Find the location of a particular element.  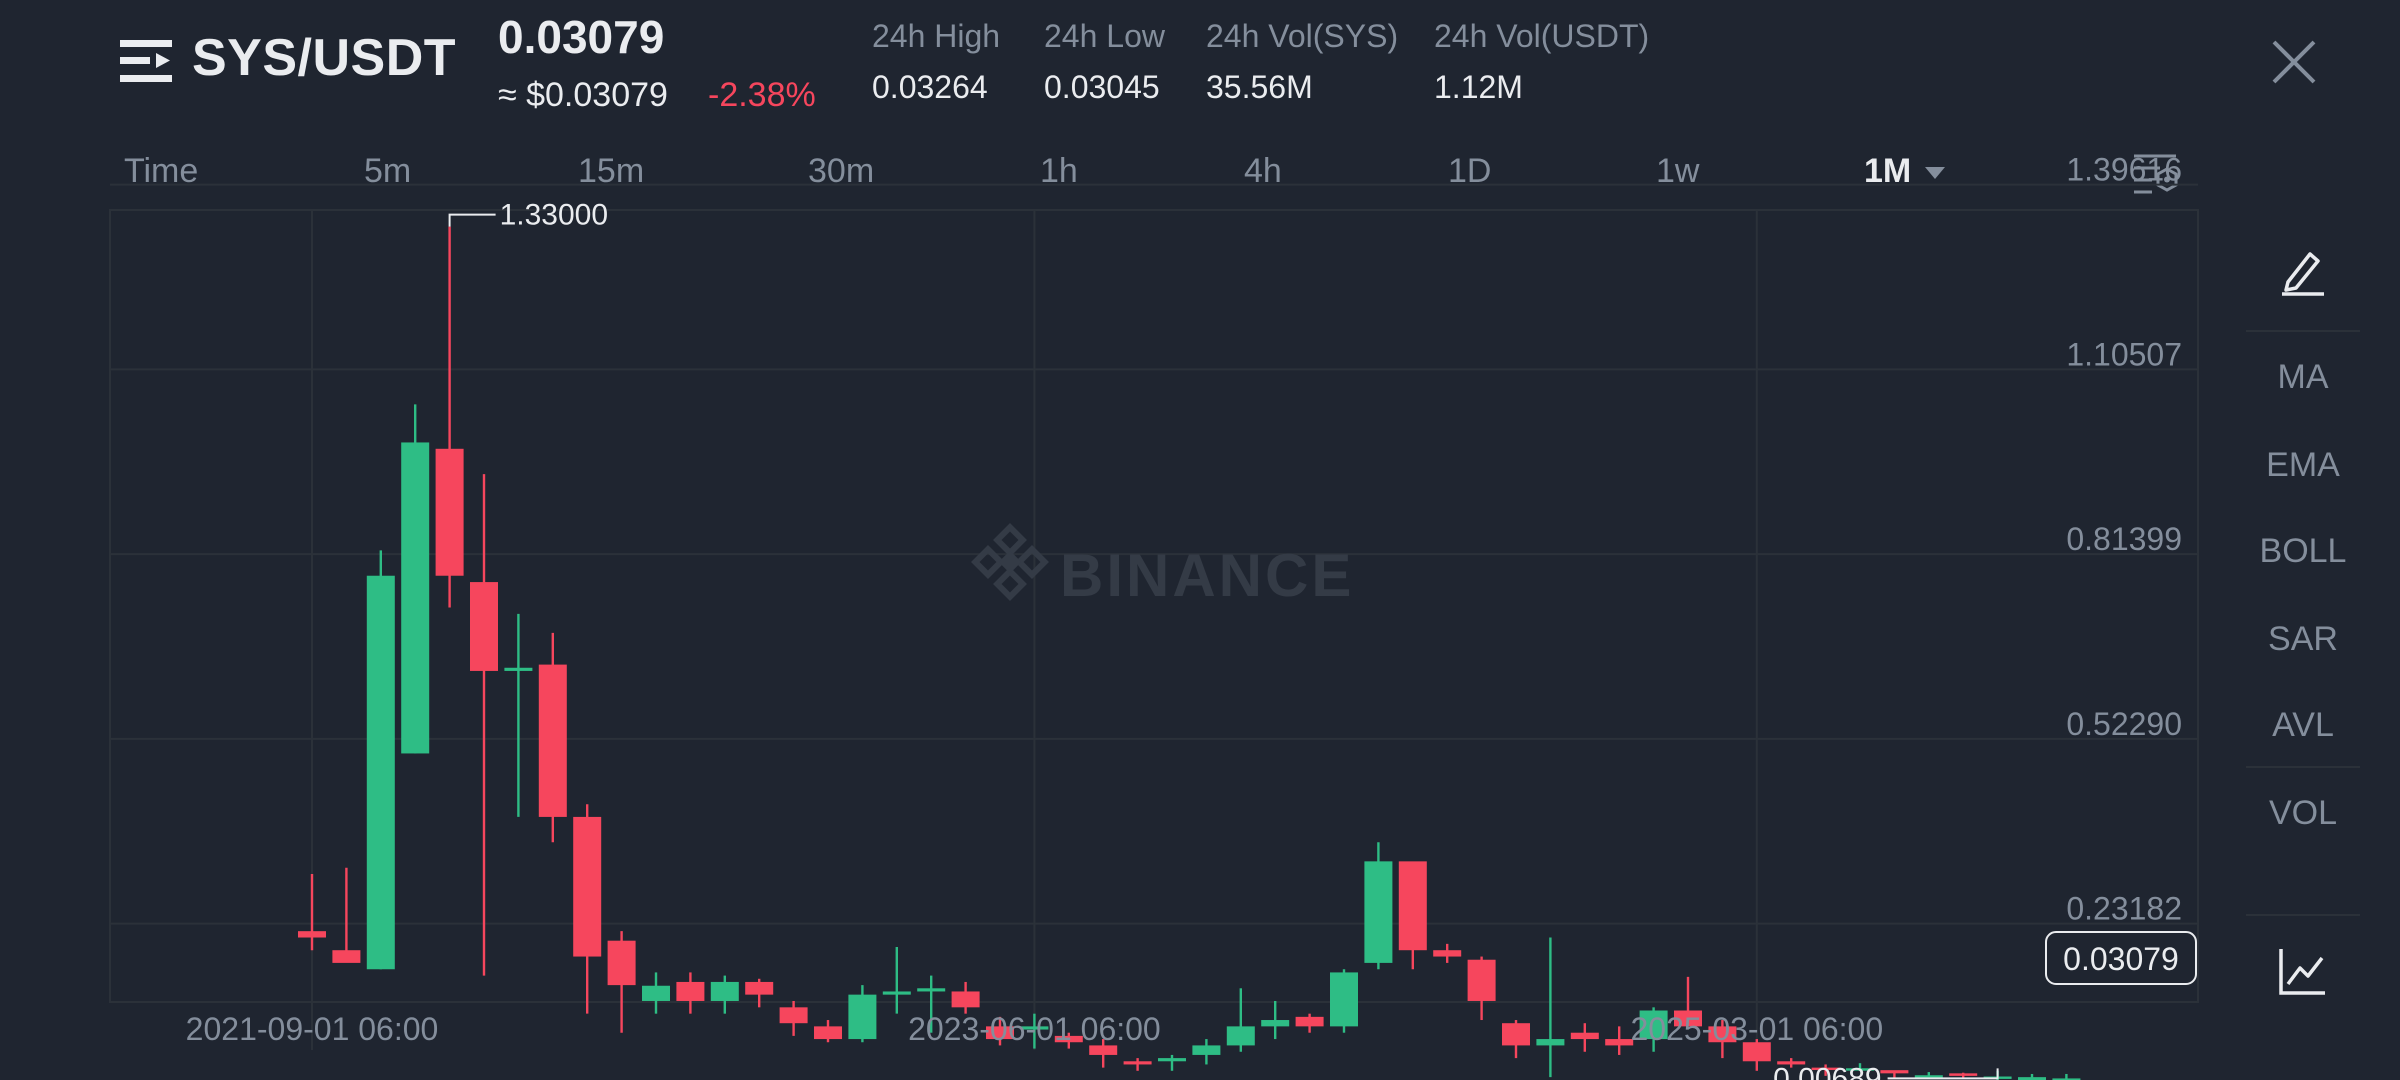

tool-ma: MA is located at coordinates (2303, 377).